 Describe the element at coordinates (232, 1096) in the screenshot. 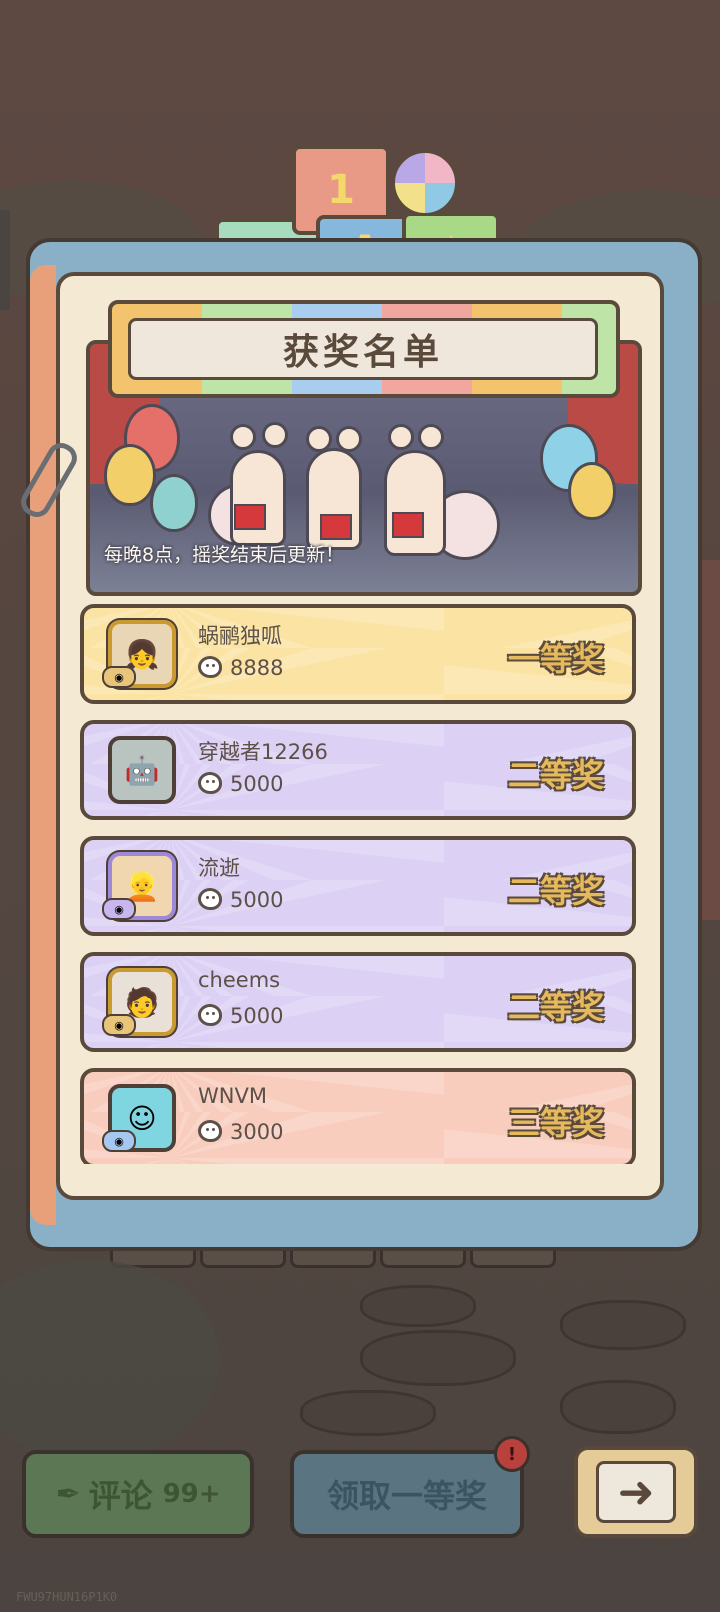

I see `winner-name: WNVM` at that location.